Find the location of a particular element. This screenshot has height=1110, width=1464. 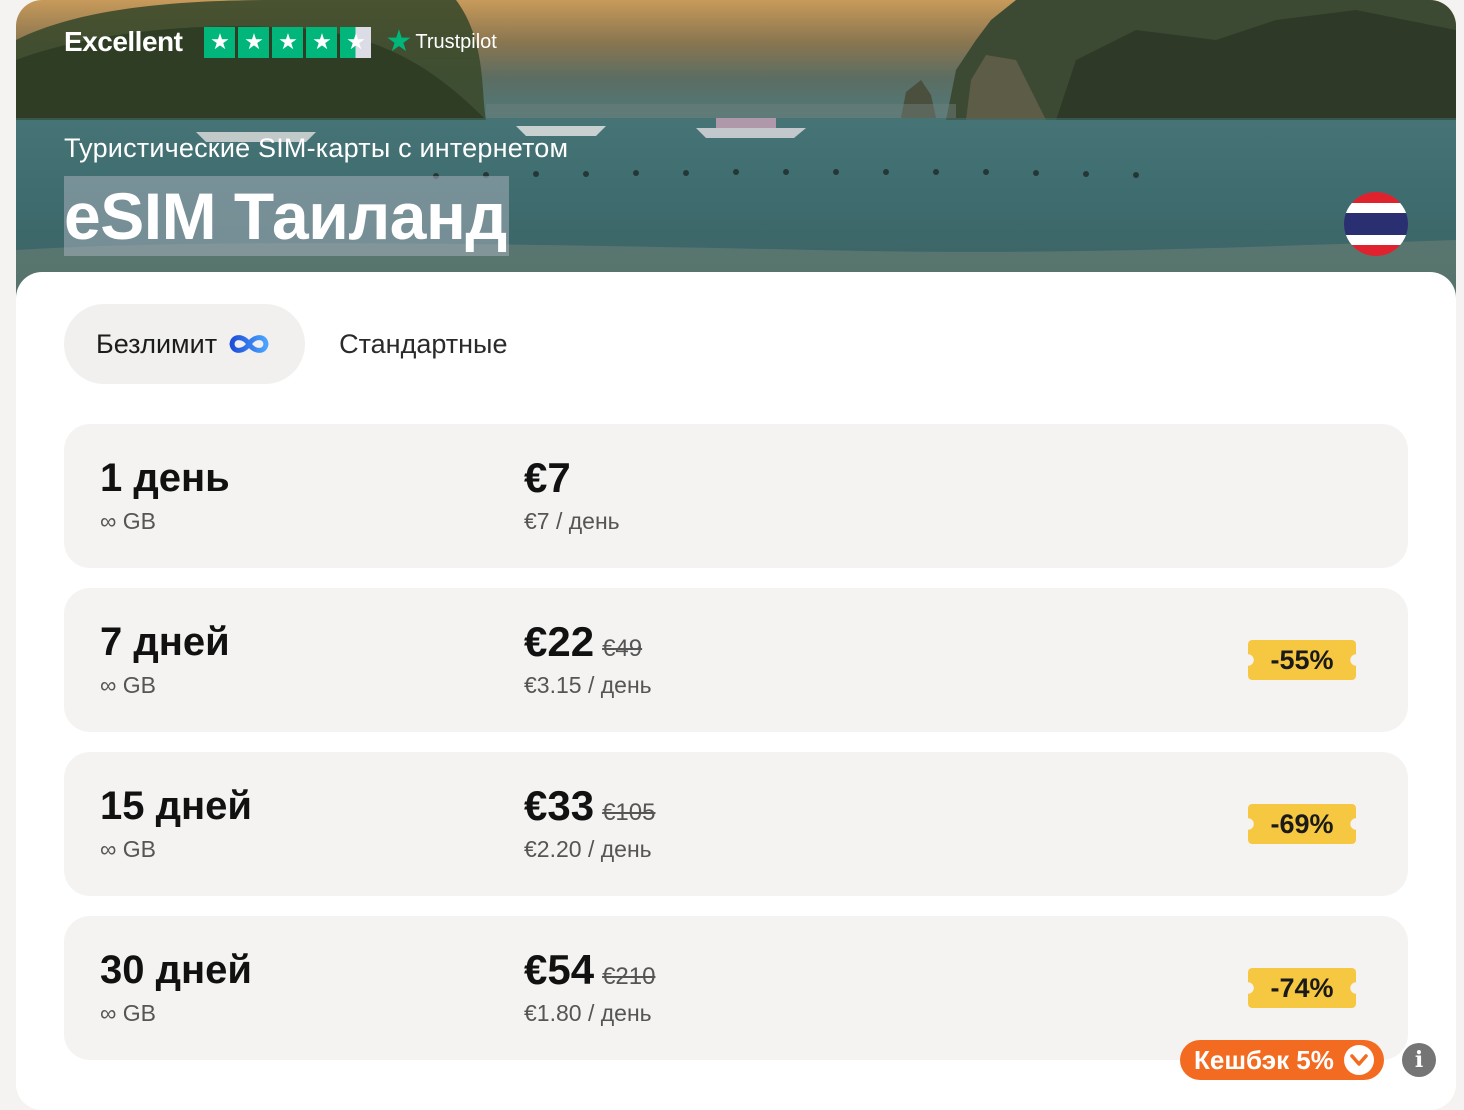

trustpilot-star-icon: ★ is located at coordinates (399, 41).